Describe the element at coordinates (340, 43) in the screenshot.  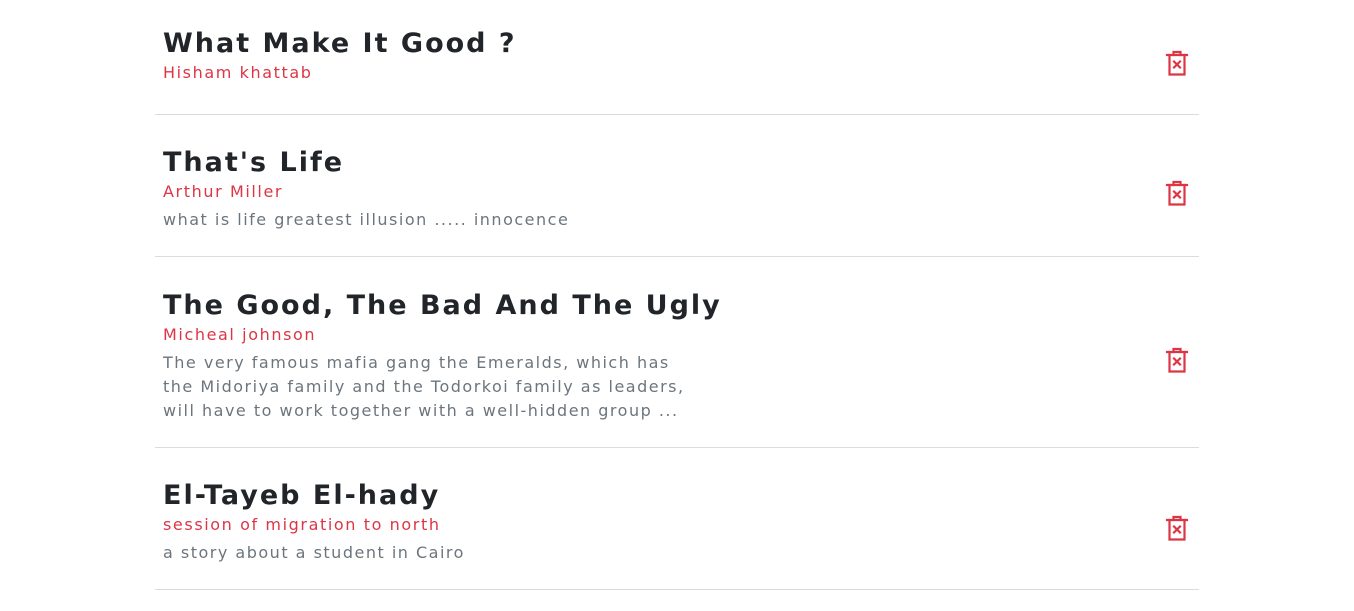
I see `story-title: What Make It Good ?` at that location.